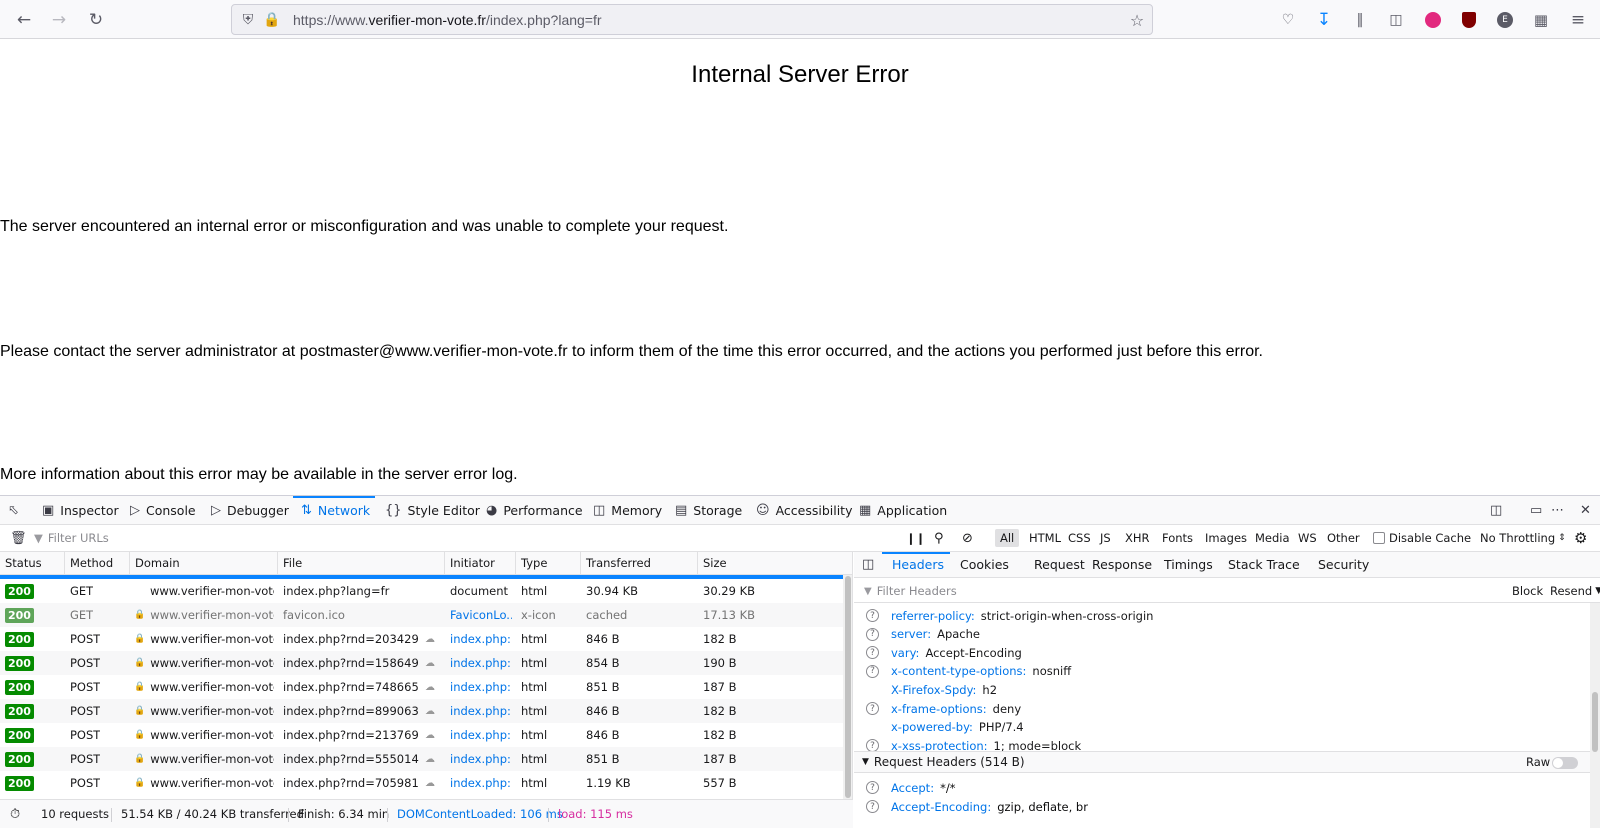 The image size is (1600, 828). What do you see at coordinates (1137, 538) in the screenshot?
I see `type-filter-xhr: XHR` at bounding box center [1137, 538].